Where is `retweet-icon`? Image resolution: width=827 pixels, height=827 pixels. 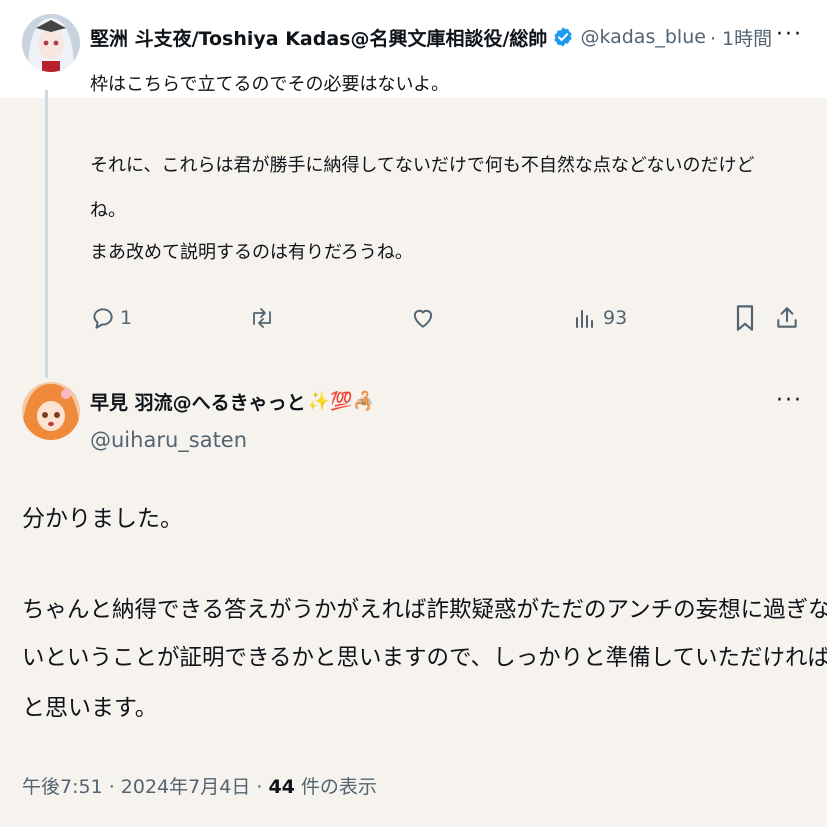 retweet-icon is located at coordinates (262, 318).